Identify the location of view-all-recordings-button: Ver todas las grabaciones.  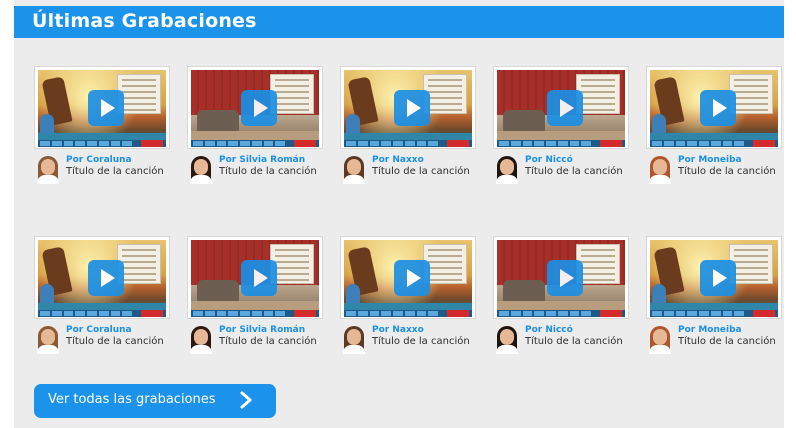
(155, 401).